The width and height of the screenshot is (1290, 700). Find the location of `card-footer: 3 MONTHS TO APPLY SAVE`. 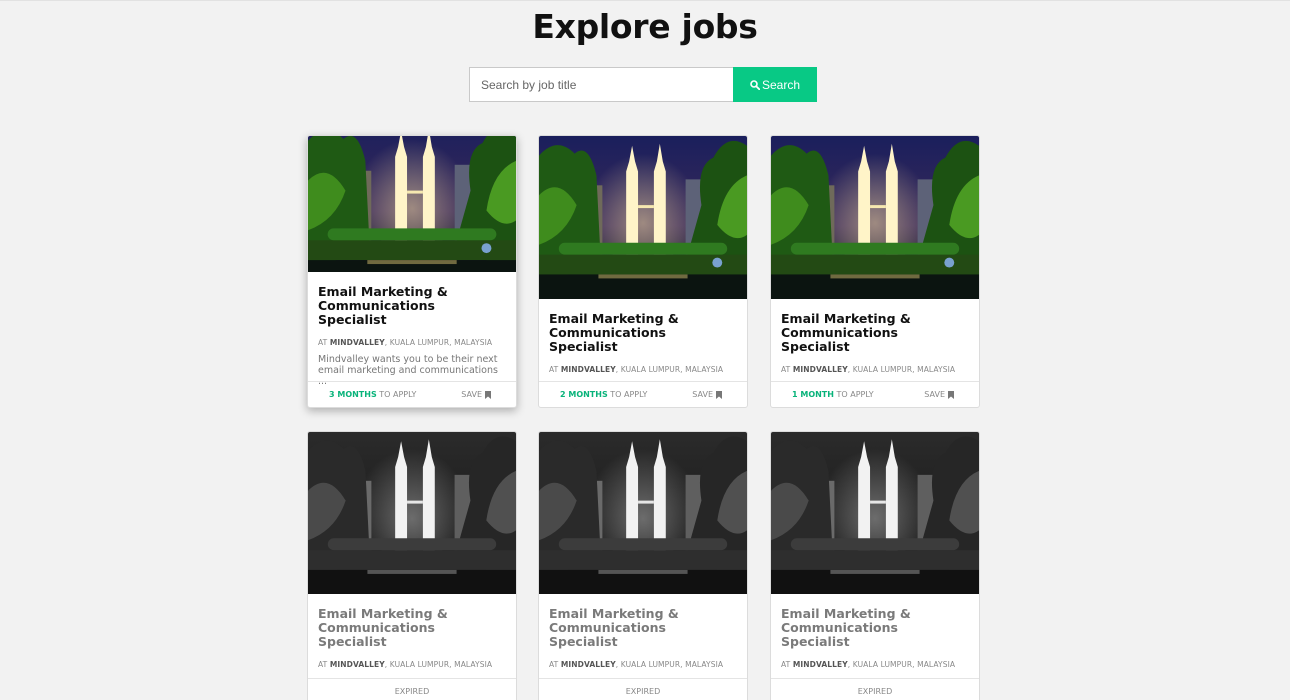

card-footer: 3 MONTHS TO APPLY SAVE is located at coordinates (412, 394).